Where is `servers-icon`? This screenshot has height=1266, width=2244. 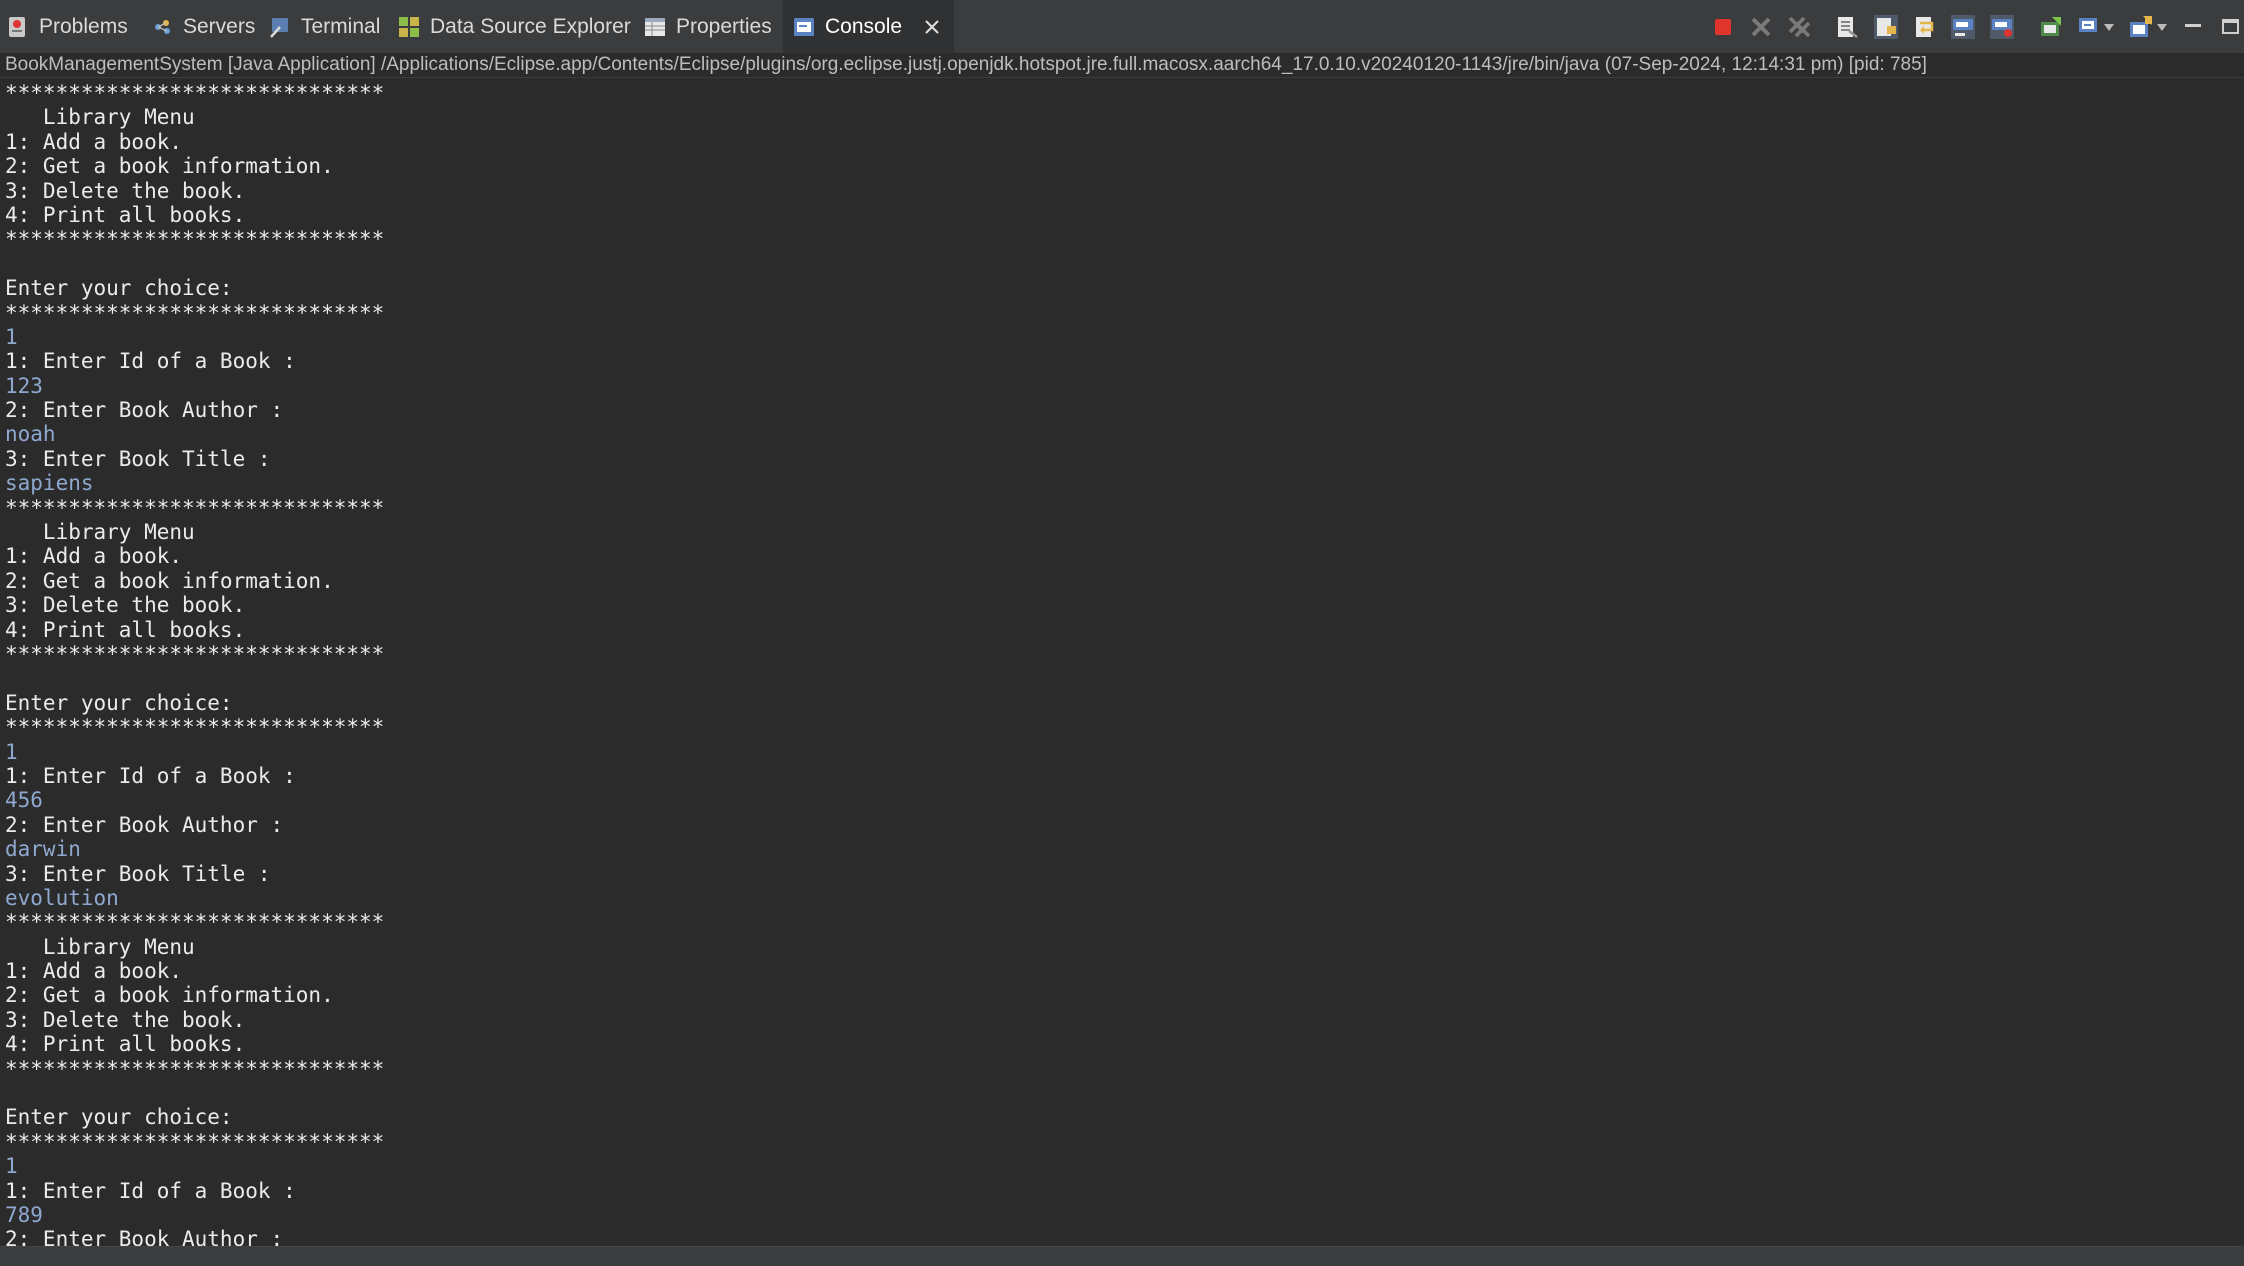
servers-icon is located at coordinates (162, 26).